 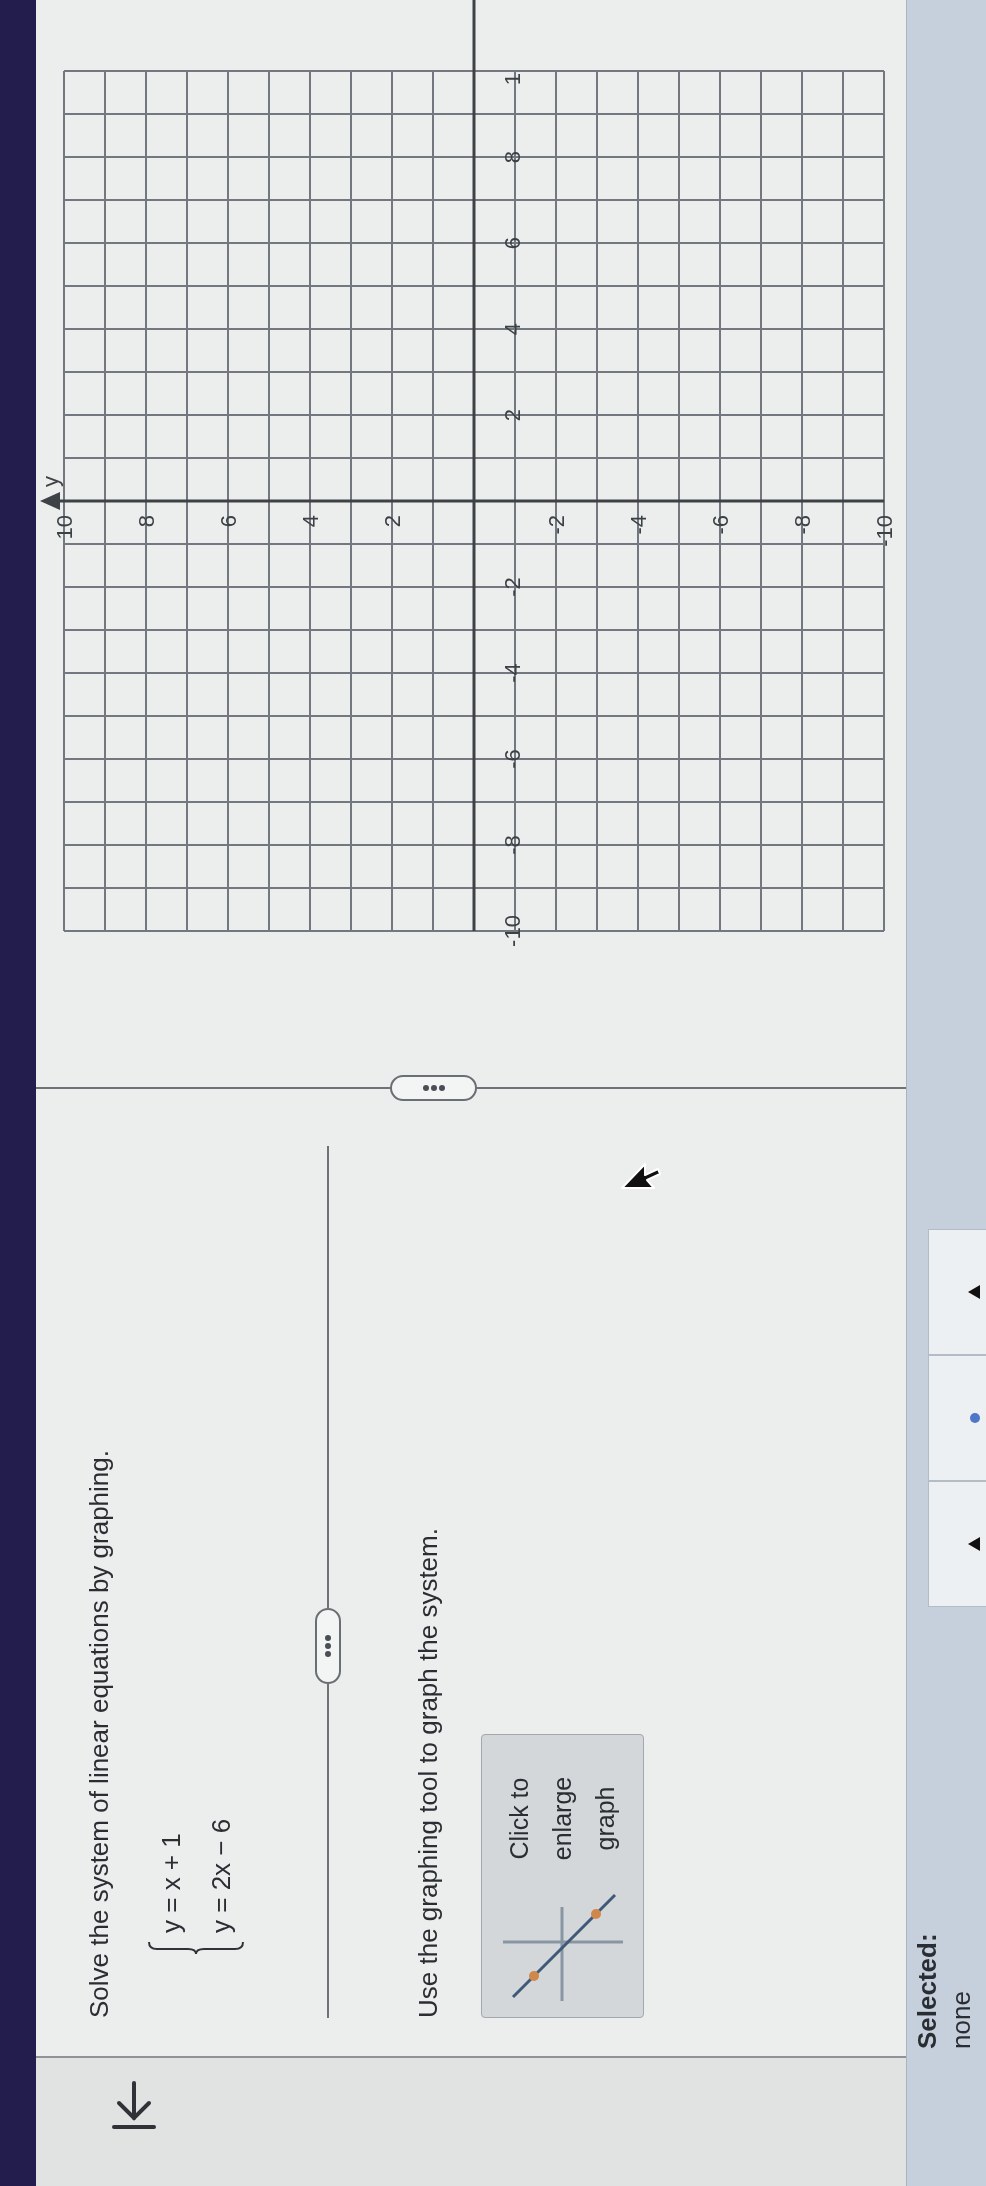 What do you see at coordinates (512, 79) in the screenshot?
I see `tick-label: 1` at bounding box center [512, 79].